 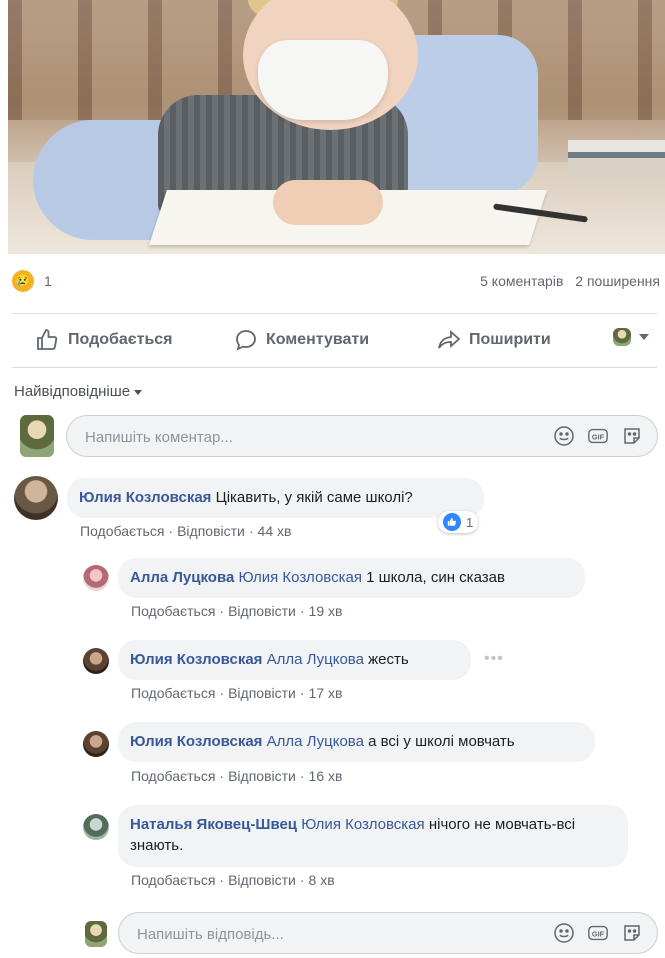 I want to click on speech-bubble-icon, so click(x=246, y=340).